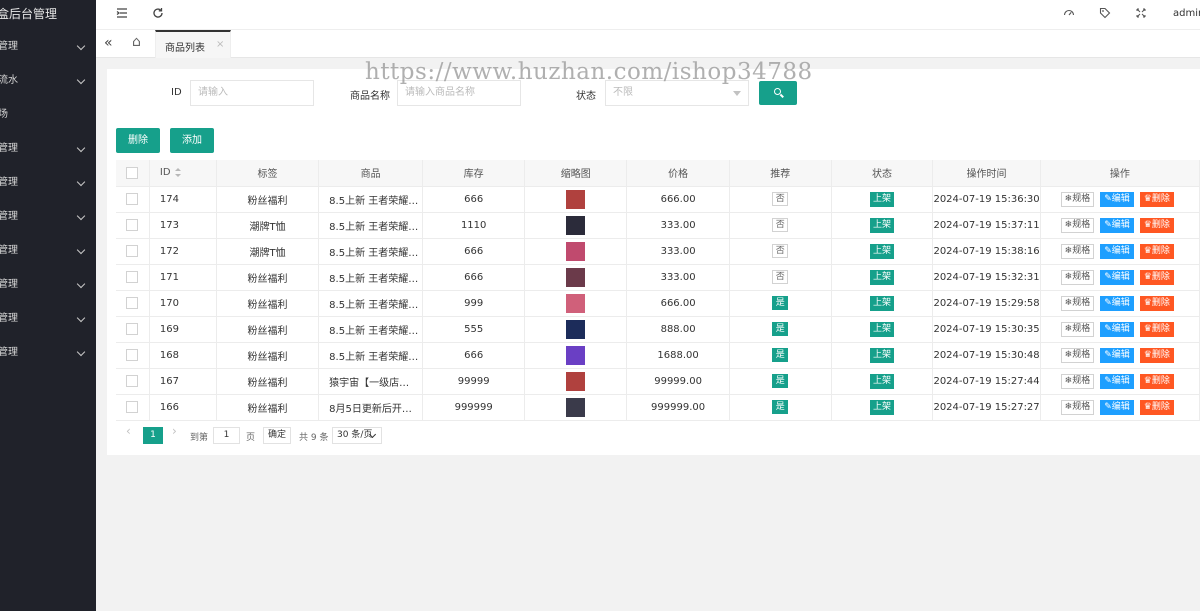 Image resolution: width=1200 pixels, height=611 pixels. What do you see at coordinates (136, 42) in the screenshot?
I see `home-icon: ⌂` at bounding box center [136, 42].